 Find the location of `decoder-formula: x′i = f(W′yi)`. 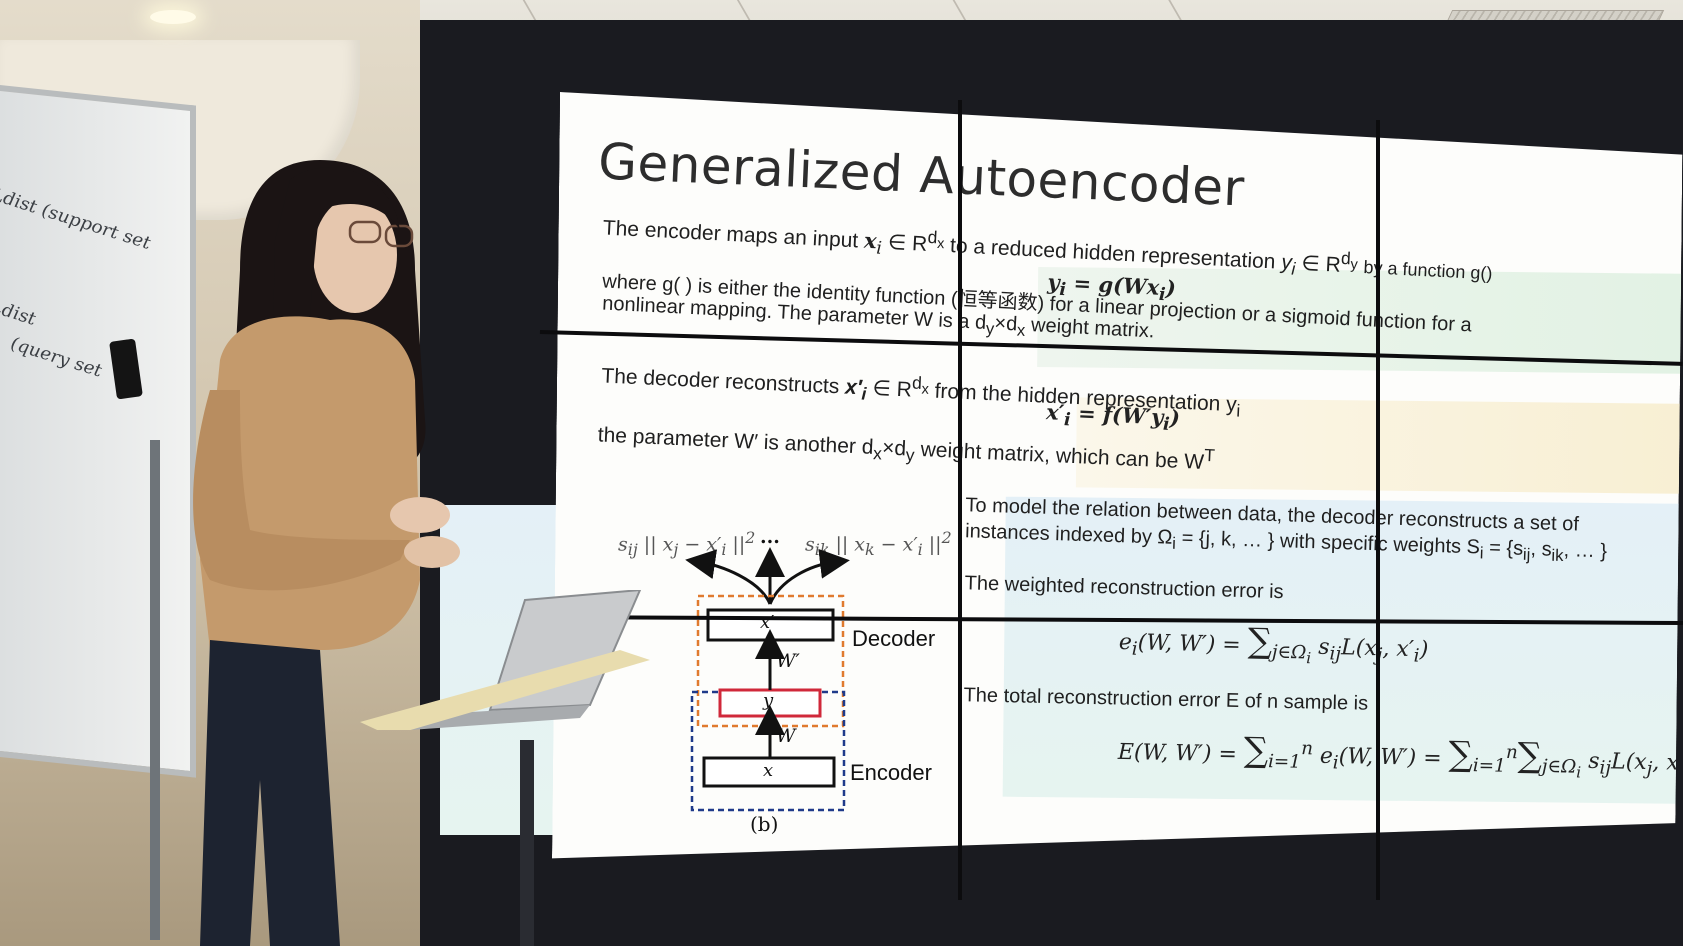

decoder-formula: x′i = f(W′yi) is located at coordinates (1113, 417).